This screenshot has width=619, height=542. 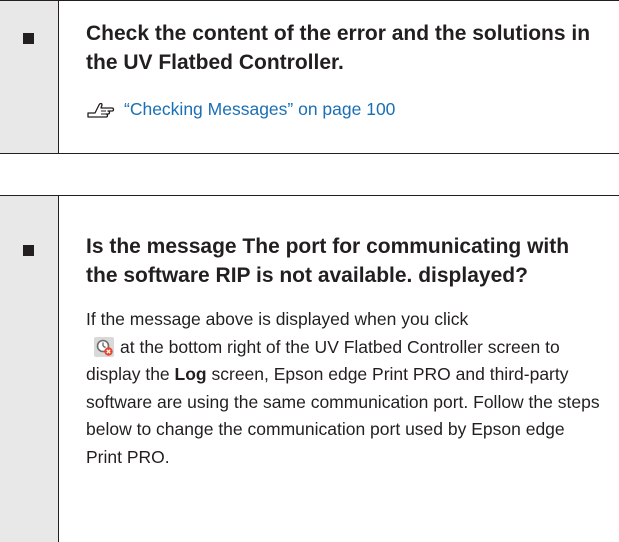 What do you see at coordinates (104, 346) in the screenshot?
I see `log-error-icon` at bounding box center [104, 346].